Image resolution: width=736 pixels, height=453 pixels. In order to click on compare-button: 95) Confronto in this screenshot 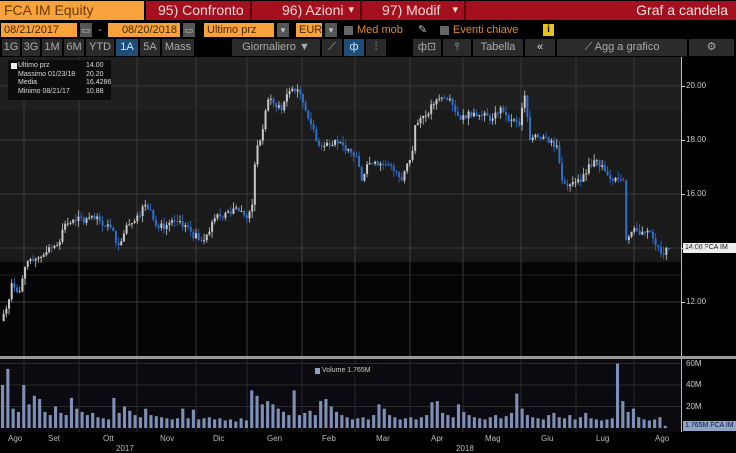, I will do `click(200, 10)`.